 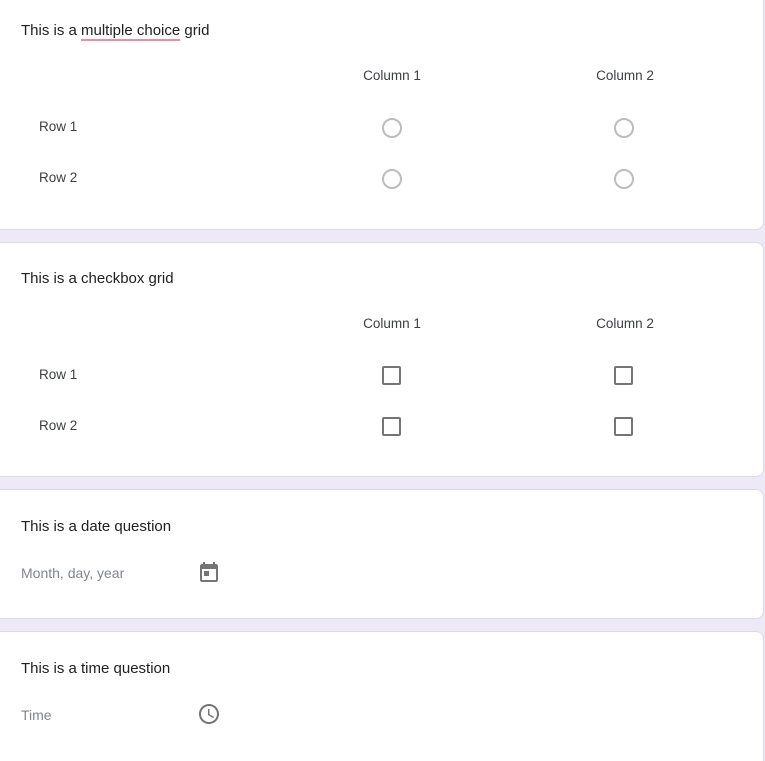 What do you see at coordinates (624, 128) in the screenshot?
I see `radio-row1-col2` at bounding box center [624, 128].